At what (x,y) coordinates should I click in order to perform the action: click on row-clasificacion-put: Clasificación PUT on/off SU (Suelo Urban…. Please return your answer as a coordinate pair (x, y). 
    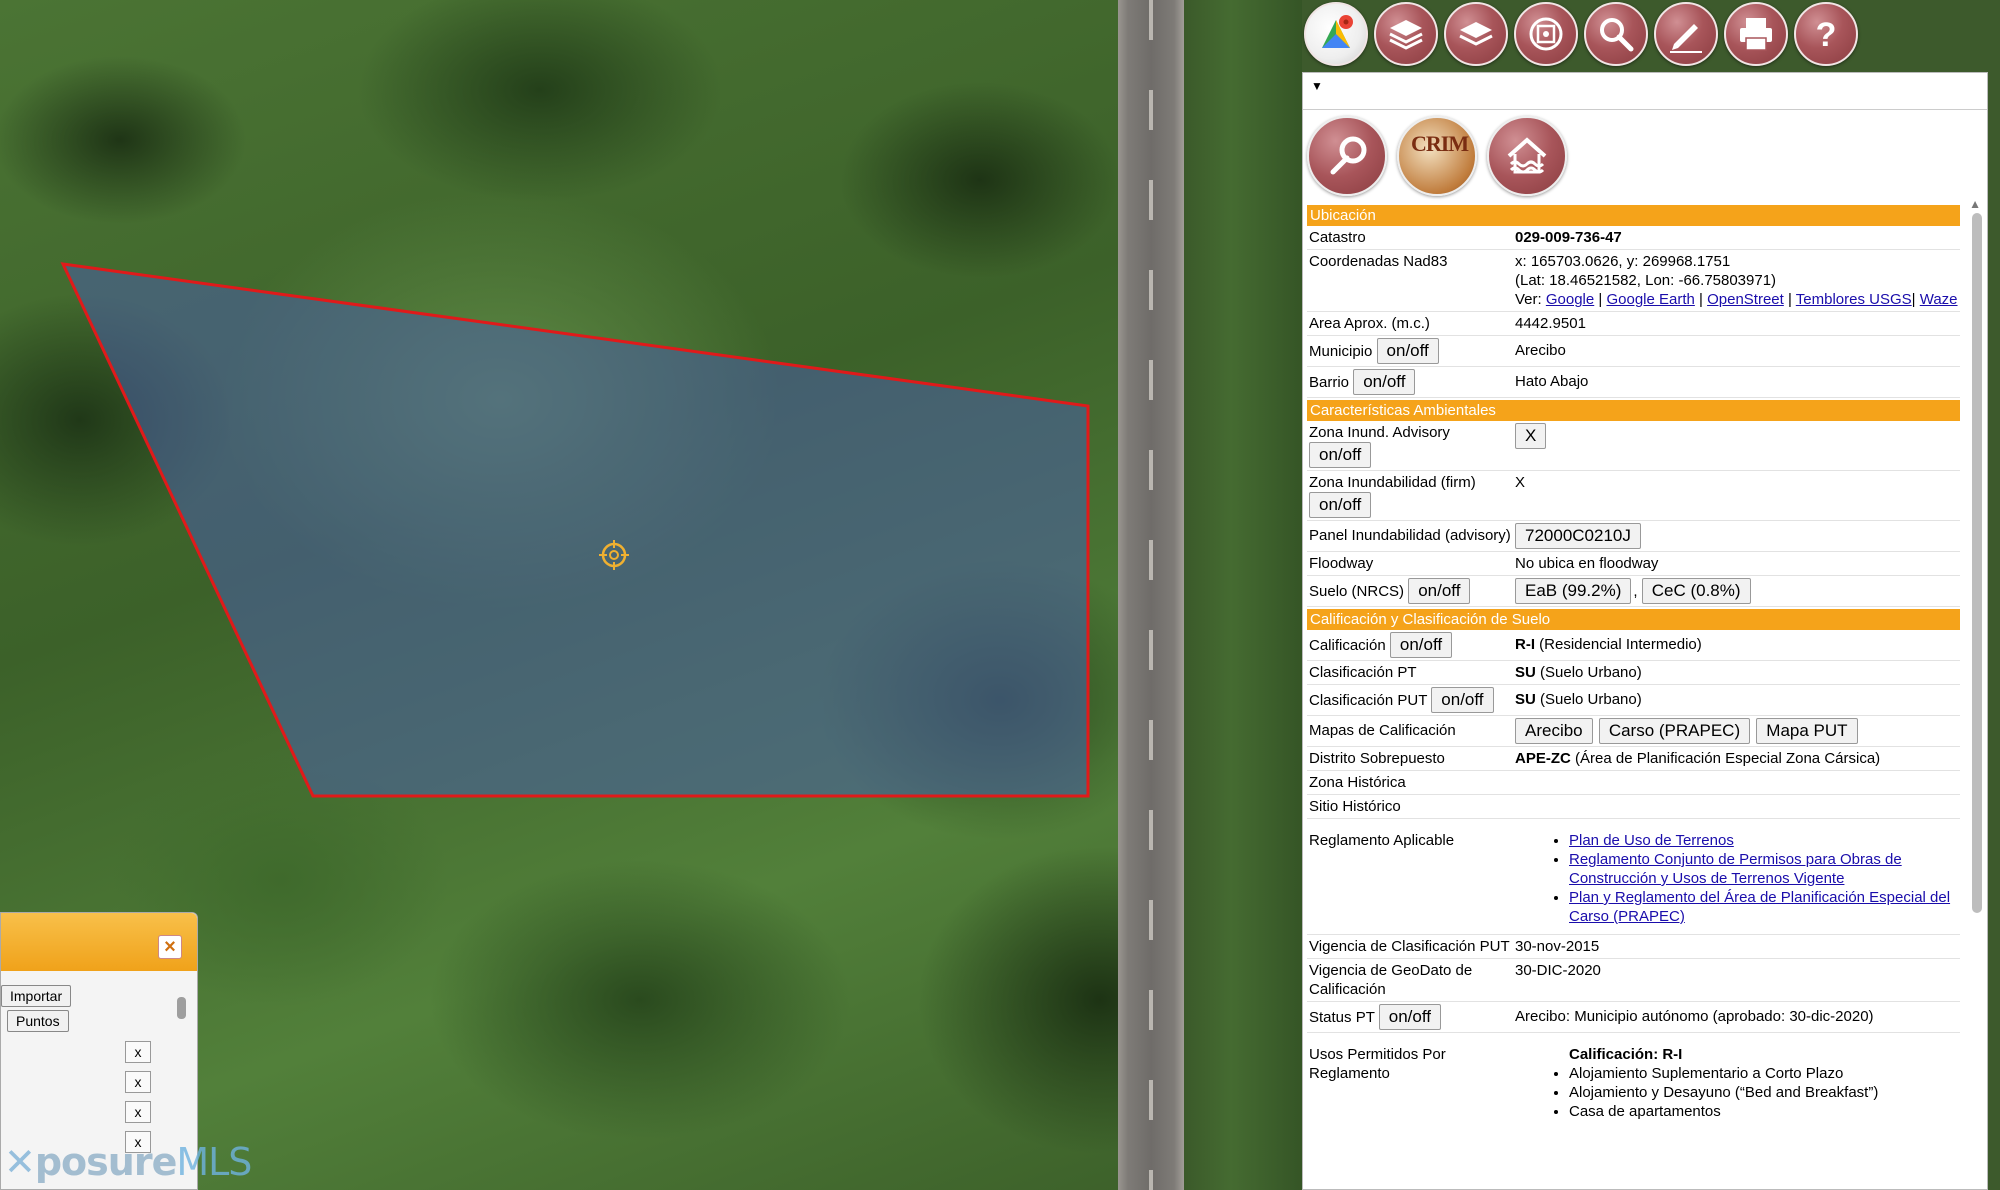
    Looking at the image, I should click on (1633, 700).